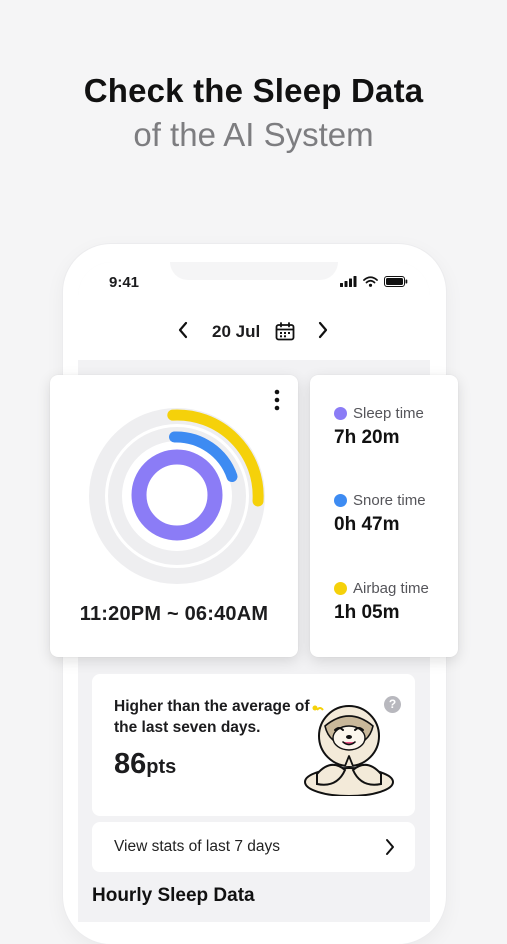 This screenshot has width=507, height=944. Describe the element at coordinates (254, 311) in the screenshot. I see `app-header: 9:41 20 Jul` at that location.